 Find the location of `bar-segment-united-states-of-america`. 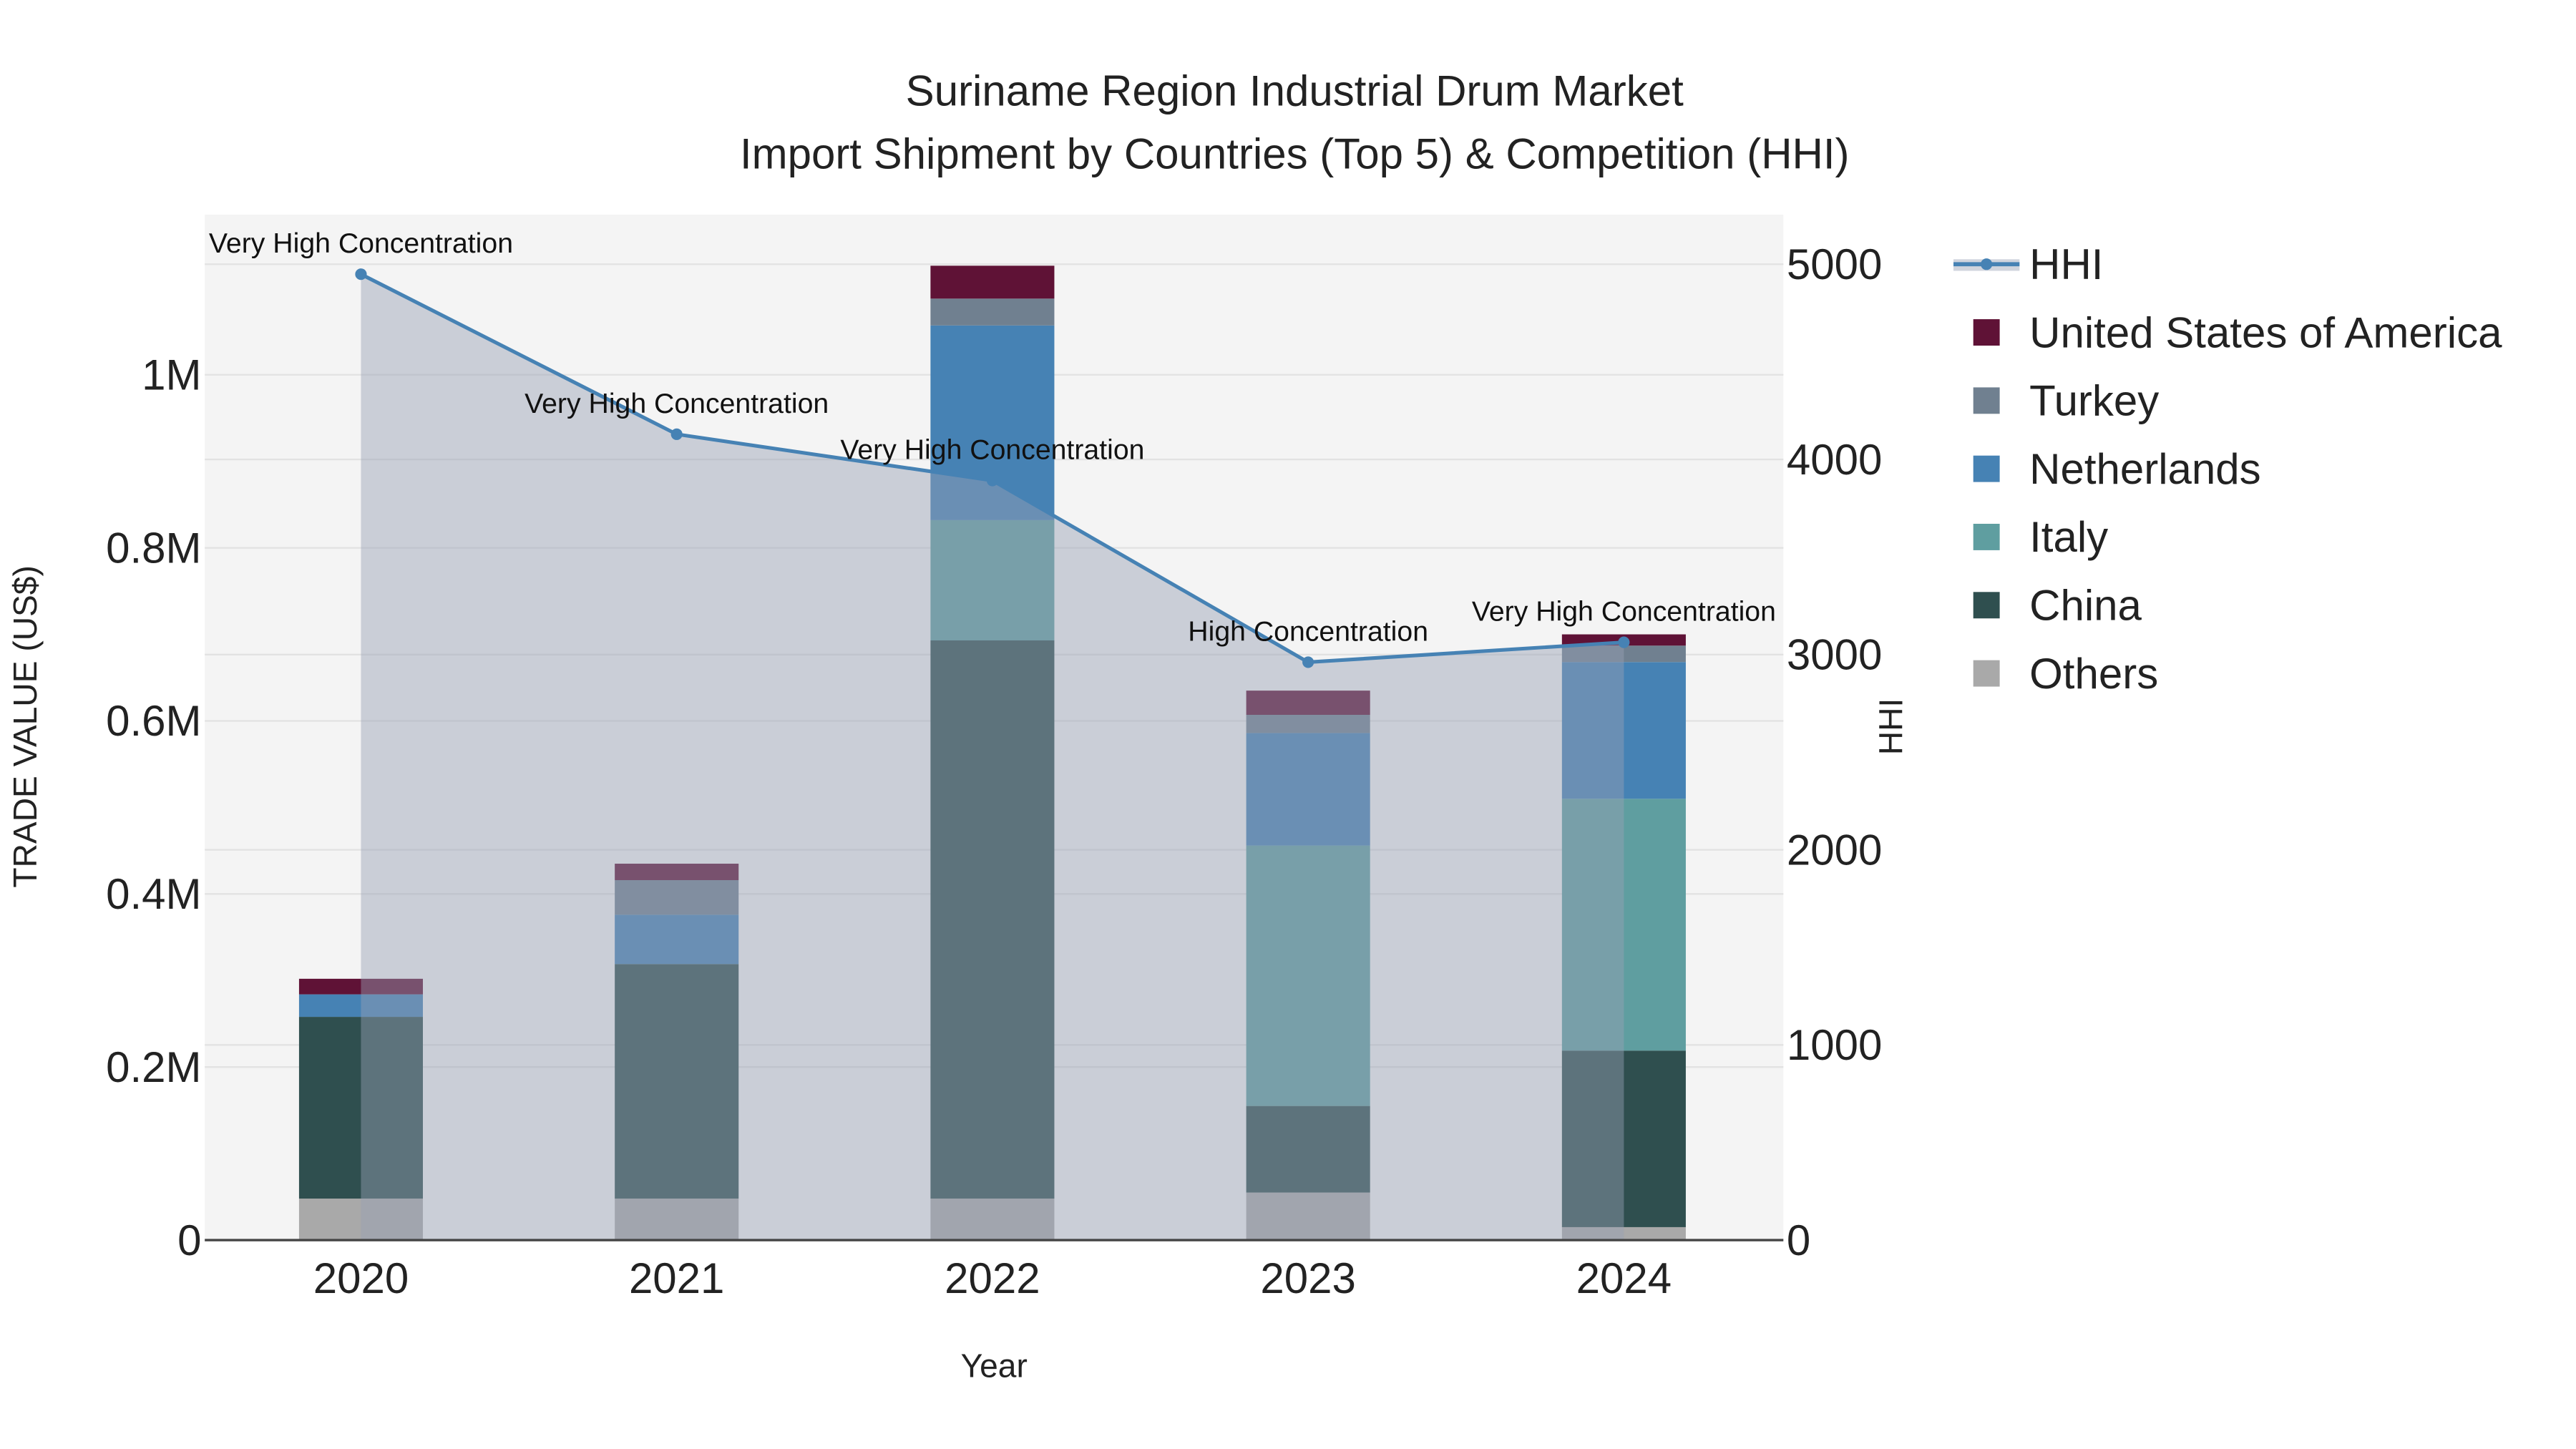

bar-segment-united-states-of-america is located at coordinates (992, 282).